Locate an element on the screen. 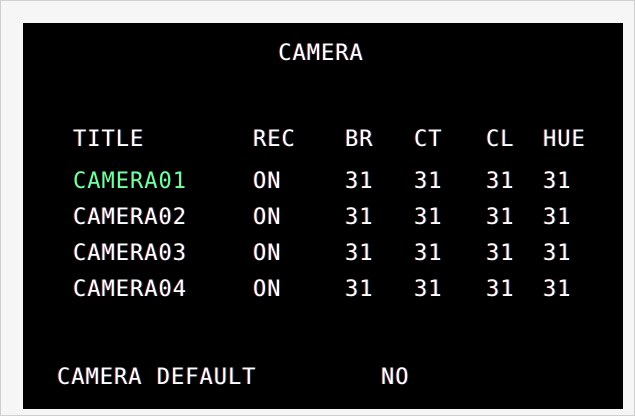 The height and width of the screenshot is (416, 635). camera01-cl-value: 31 is located at coordinates (500, 181).